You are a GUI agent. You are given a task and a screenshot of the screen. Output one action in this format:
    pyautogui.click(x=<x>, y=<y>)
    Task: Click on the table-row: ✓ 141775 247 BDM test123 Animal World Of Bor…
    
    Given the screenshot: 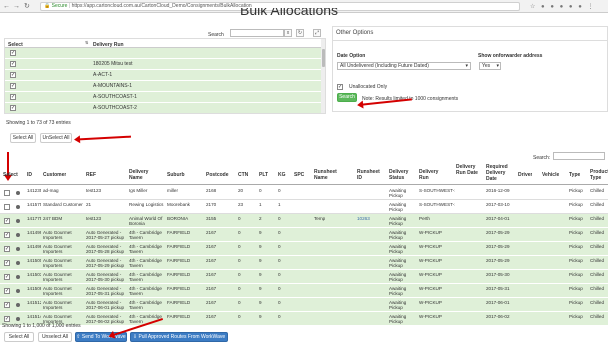 What is the action you would take?
    pyautogui.click(x=304, y=221)
    